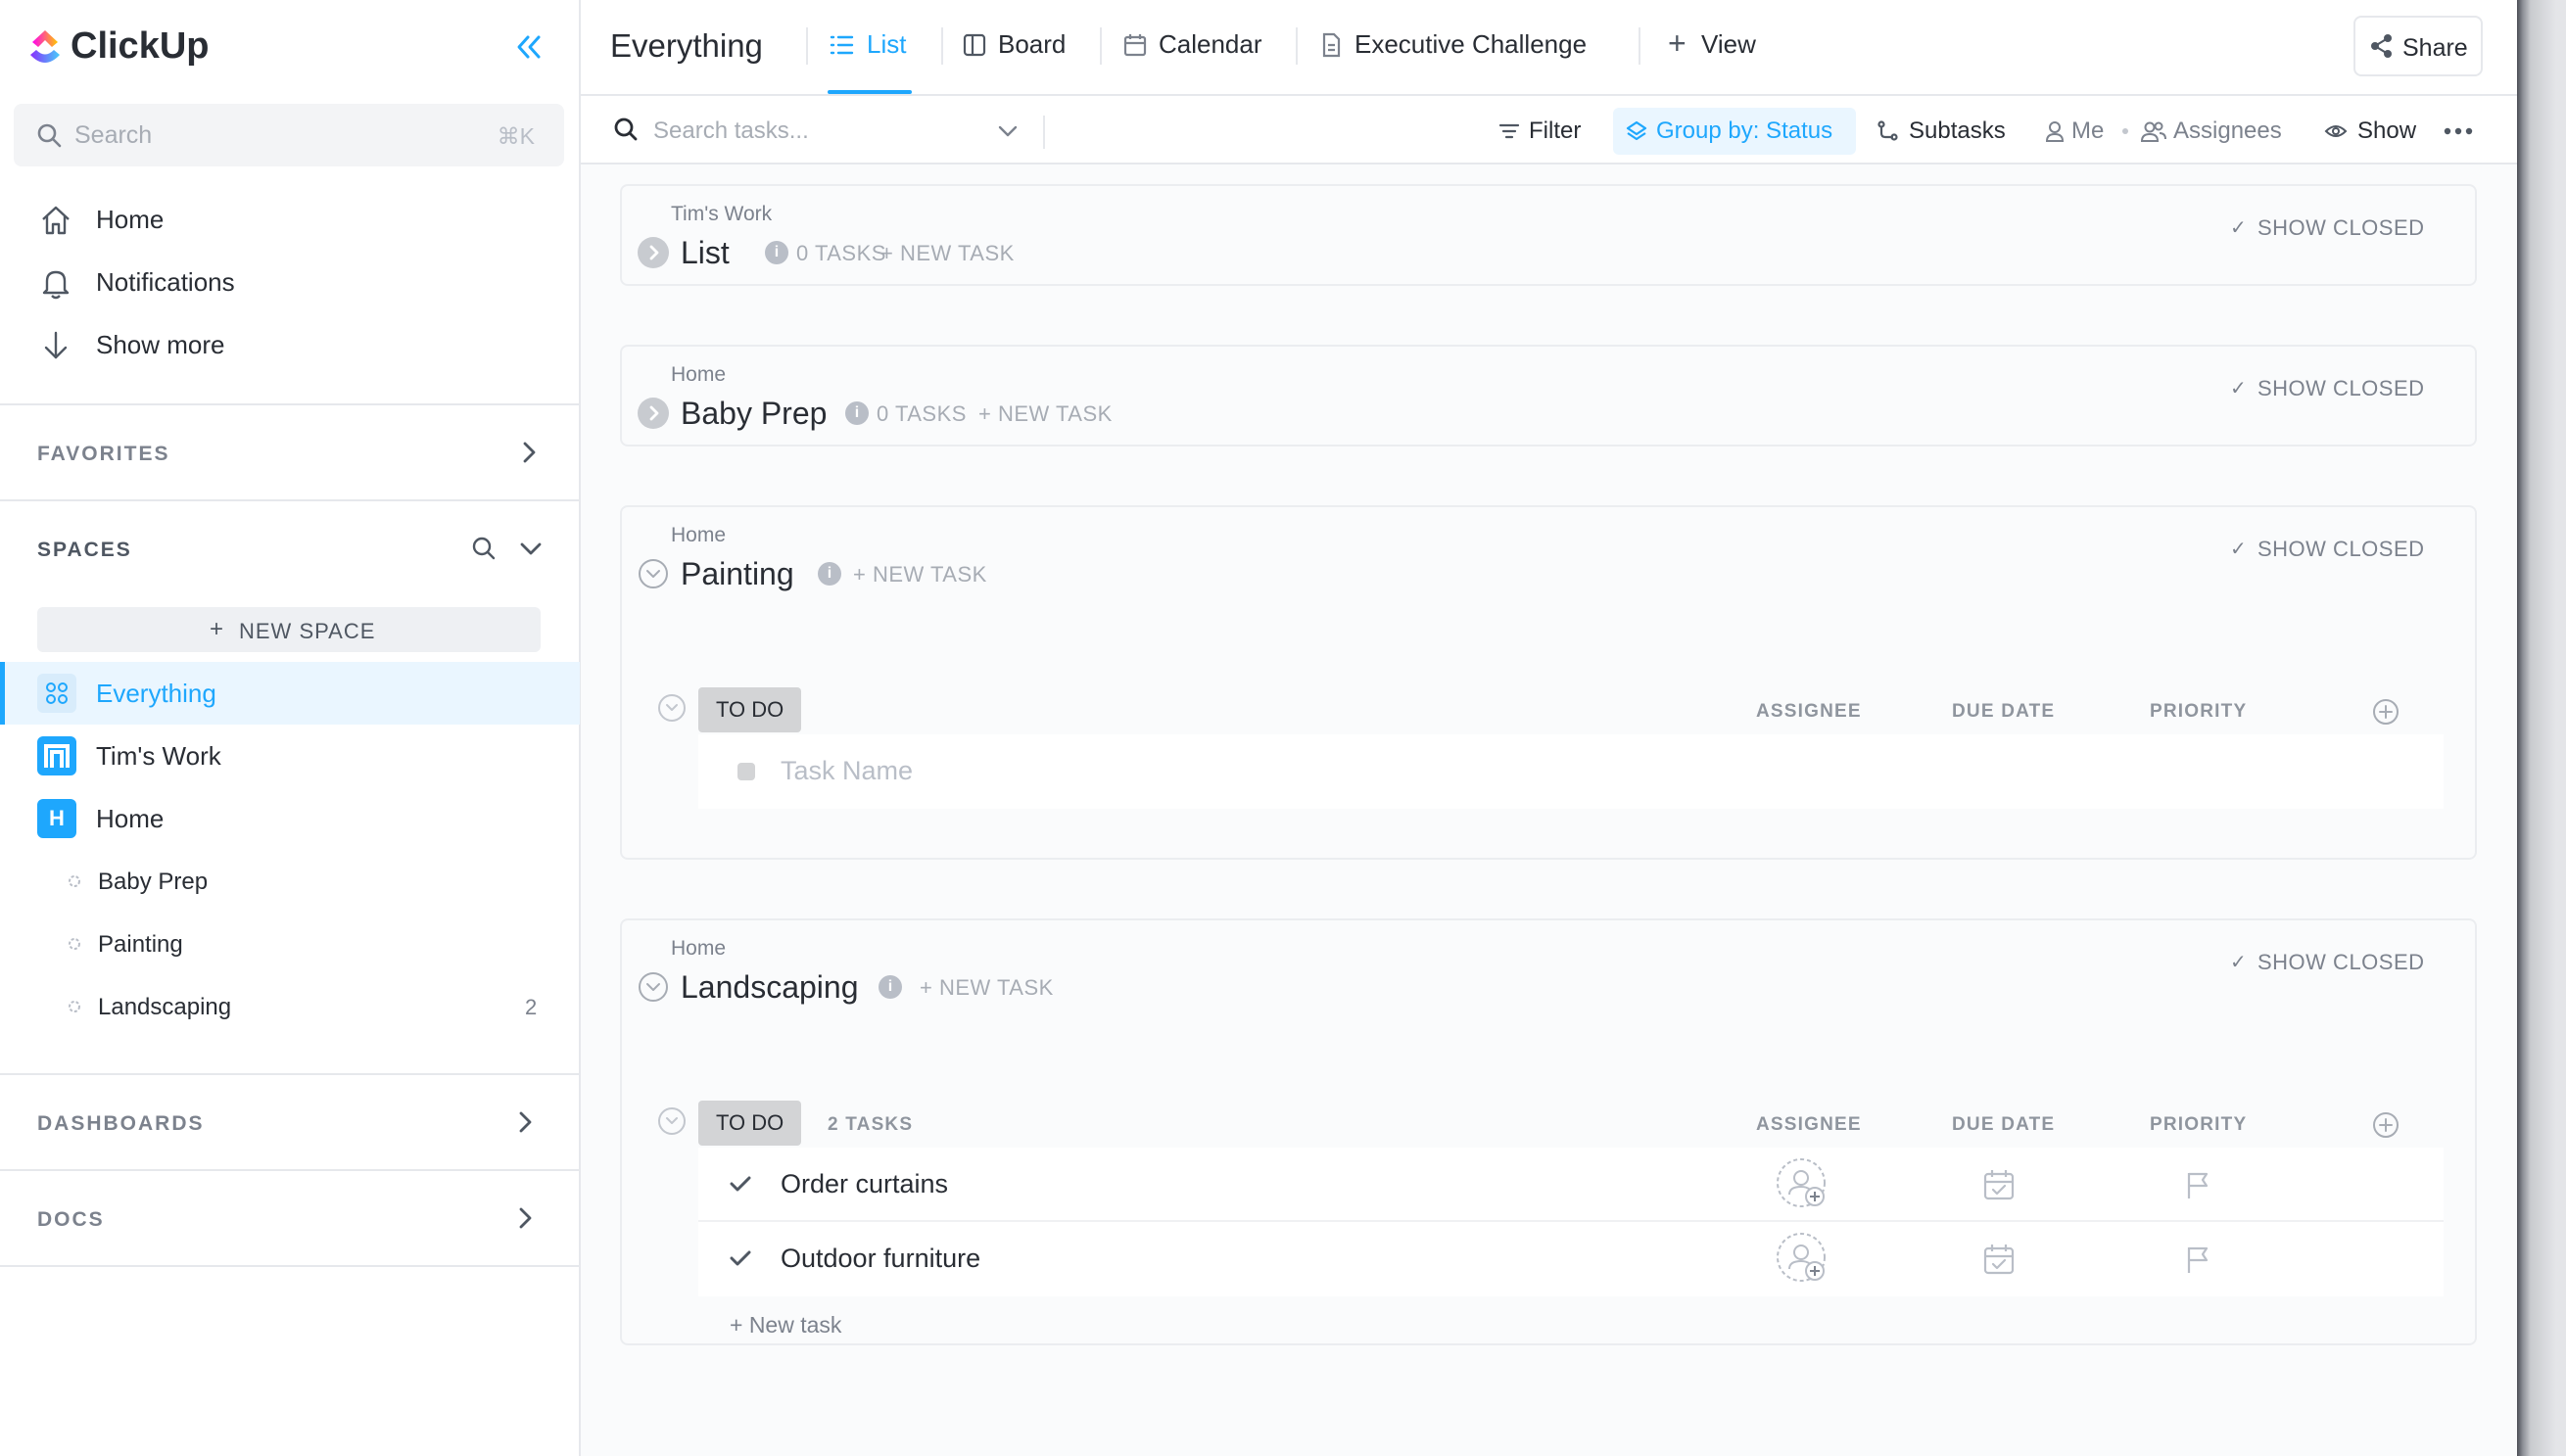 Image resolution: width=2566 pixels, height=1456 pixels. I want to click on list-title: Baby Prep, so click(754, 414).